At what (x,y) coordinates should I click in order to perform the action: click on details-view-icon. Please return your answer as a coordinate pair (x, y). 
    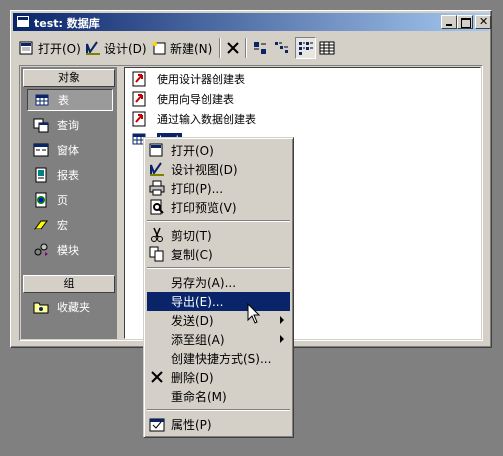
    Looking at the image, I should click on (327, 48).